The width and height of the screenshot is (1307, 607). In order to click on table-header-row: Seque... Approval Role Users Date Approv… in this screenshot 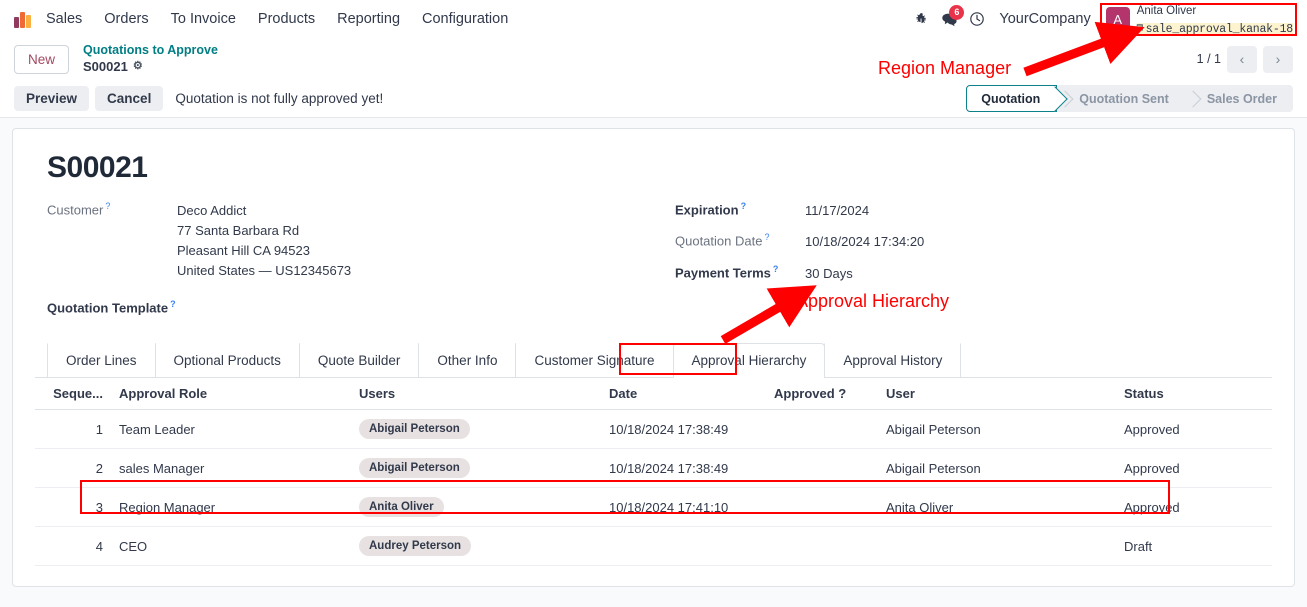, I will do `click(653, 394)`.